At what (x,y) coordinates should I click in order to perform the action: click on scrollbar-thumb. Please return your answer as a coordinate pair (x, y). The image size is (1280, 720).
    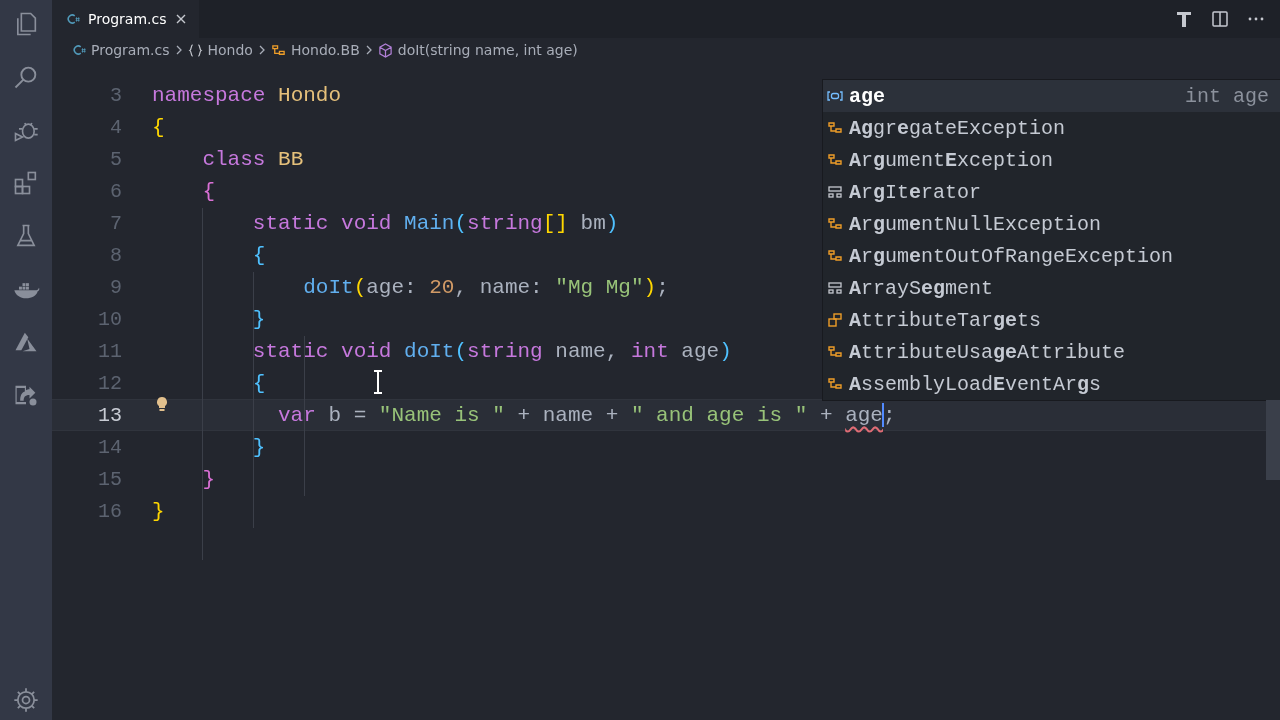
    Looking at the image, I should click on (1273, 440).